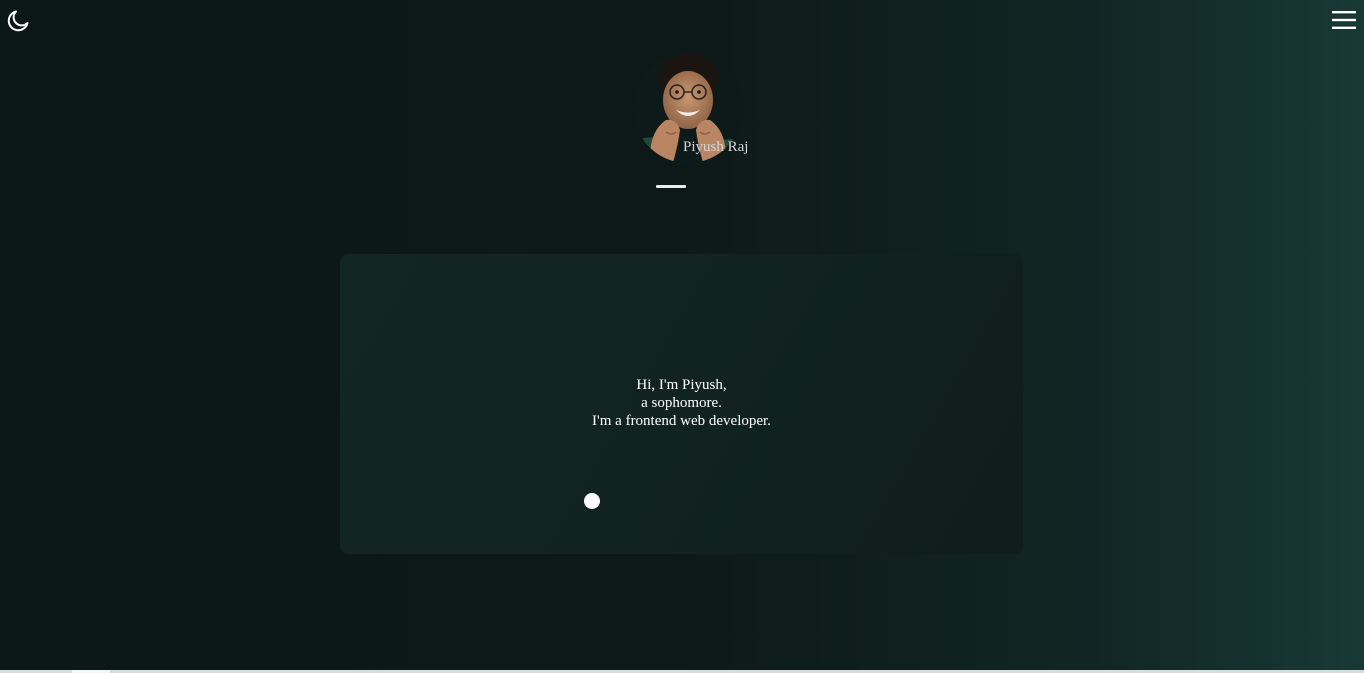 The height and width of the screenshot is (673, 1364). I want to click on profile-name: Piyush Raj, so click(716, 147).